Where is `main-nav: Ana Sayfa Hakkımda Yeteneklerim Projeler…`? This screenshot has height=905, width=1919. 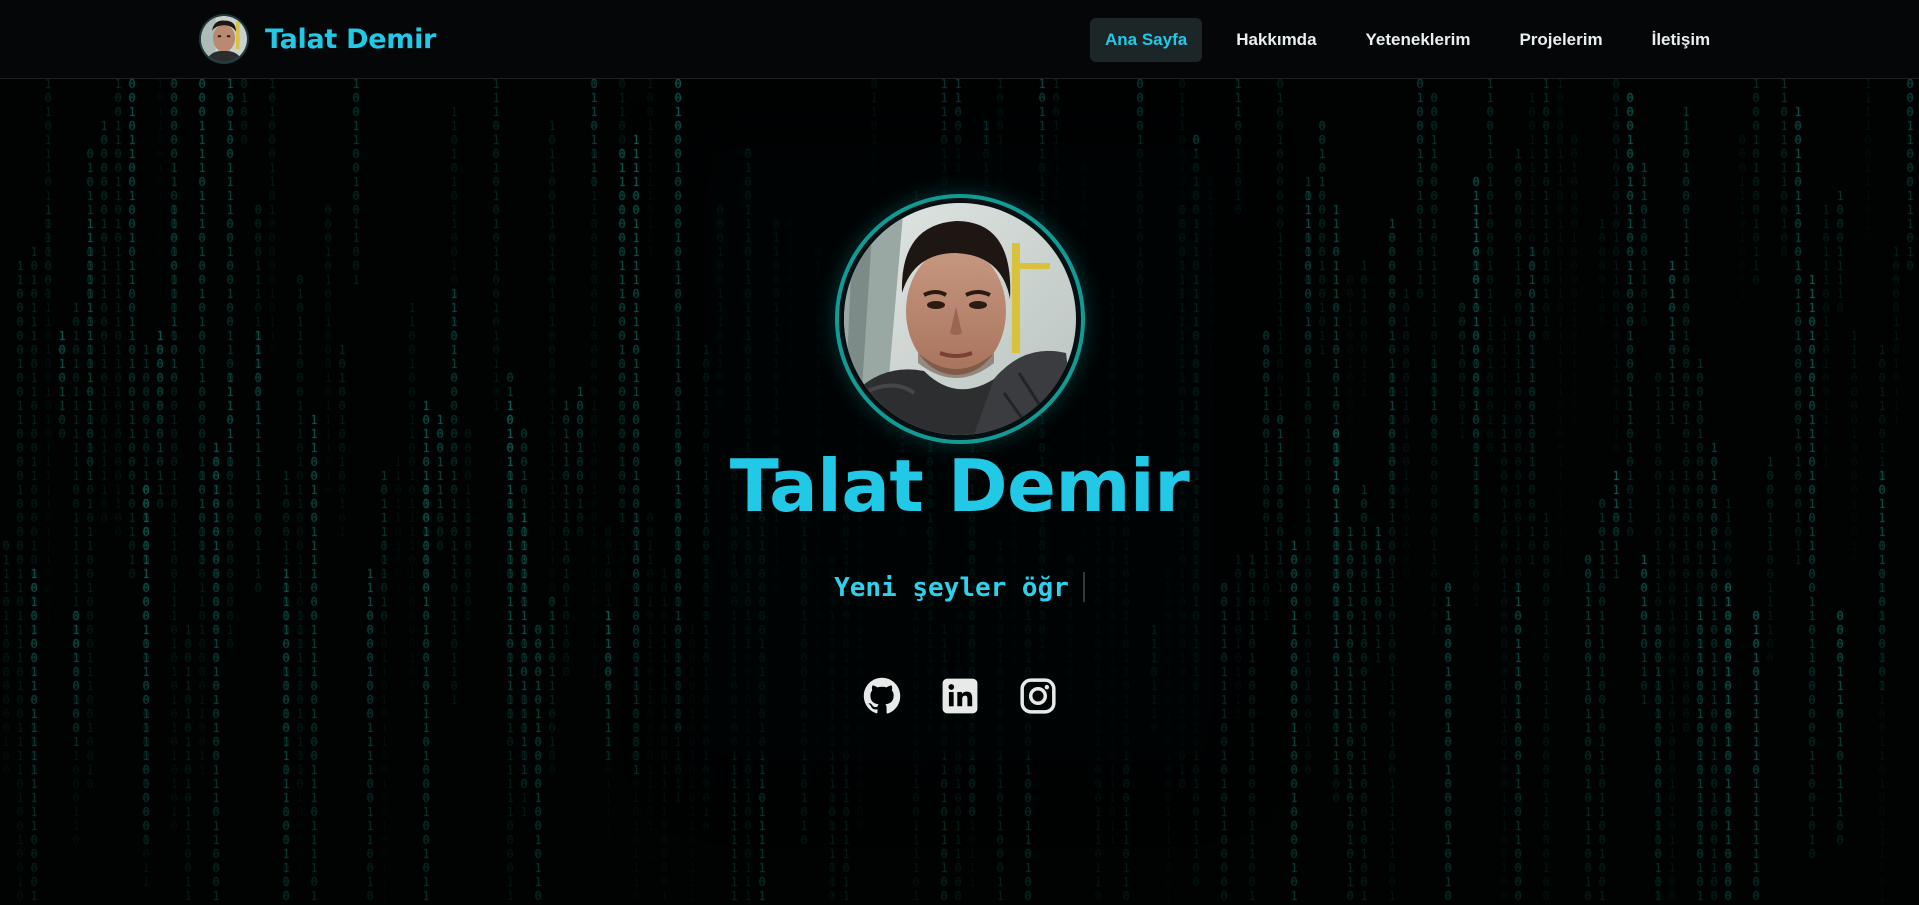
main-nav: Ana Sayfa Hakkımda Yeteneklerim Projeler… is located at coordinates (1417, 40).